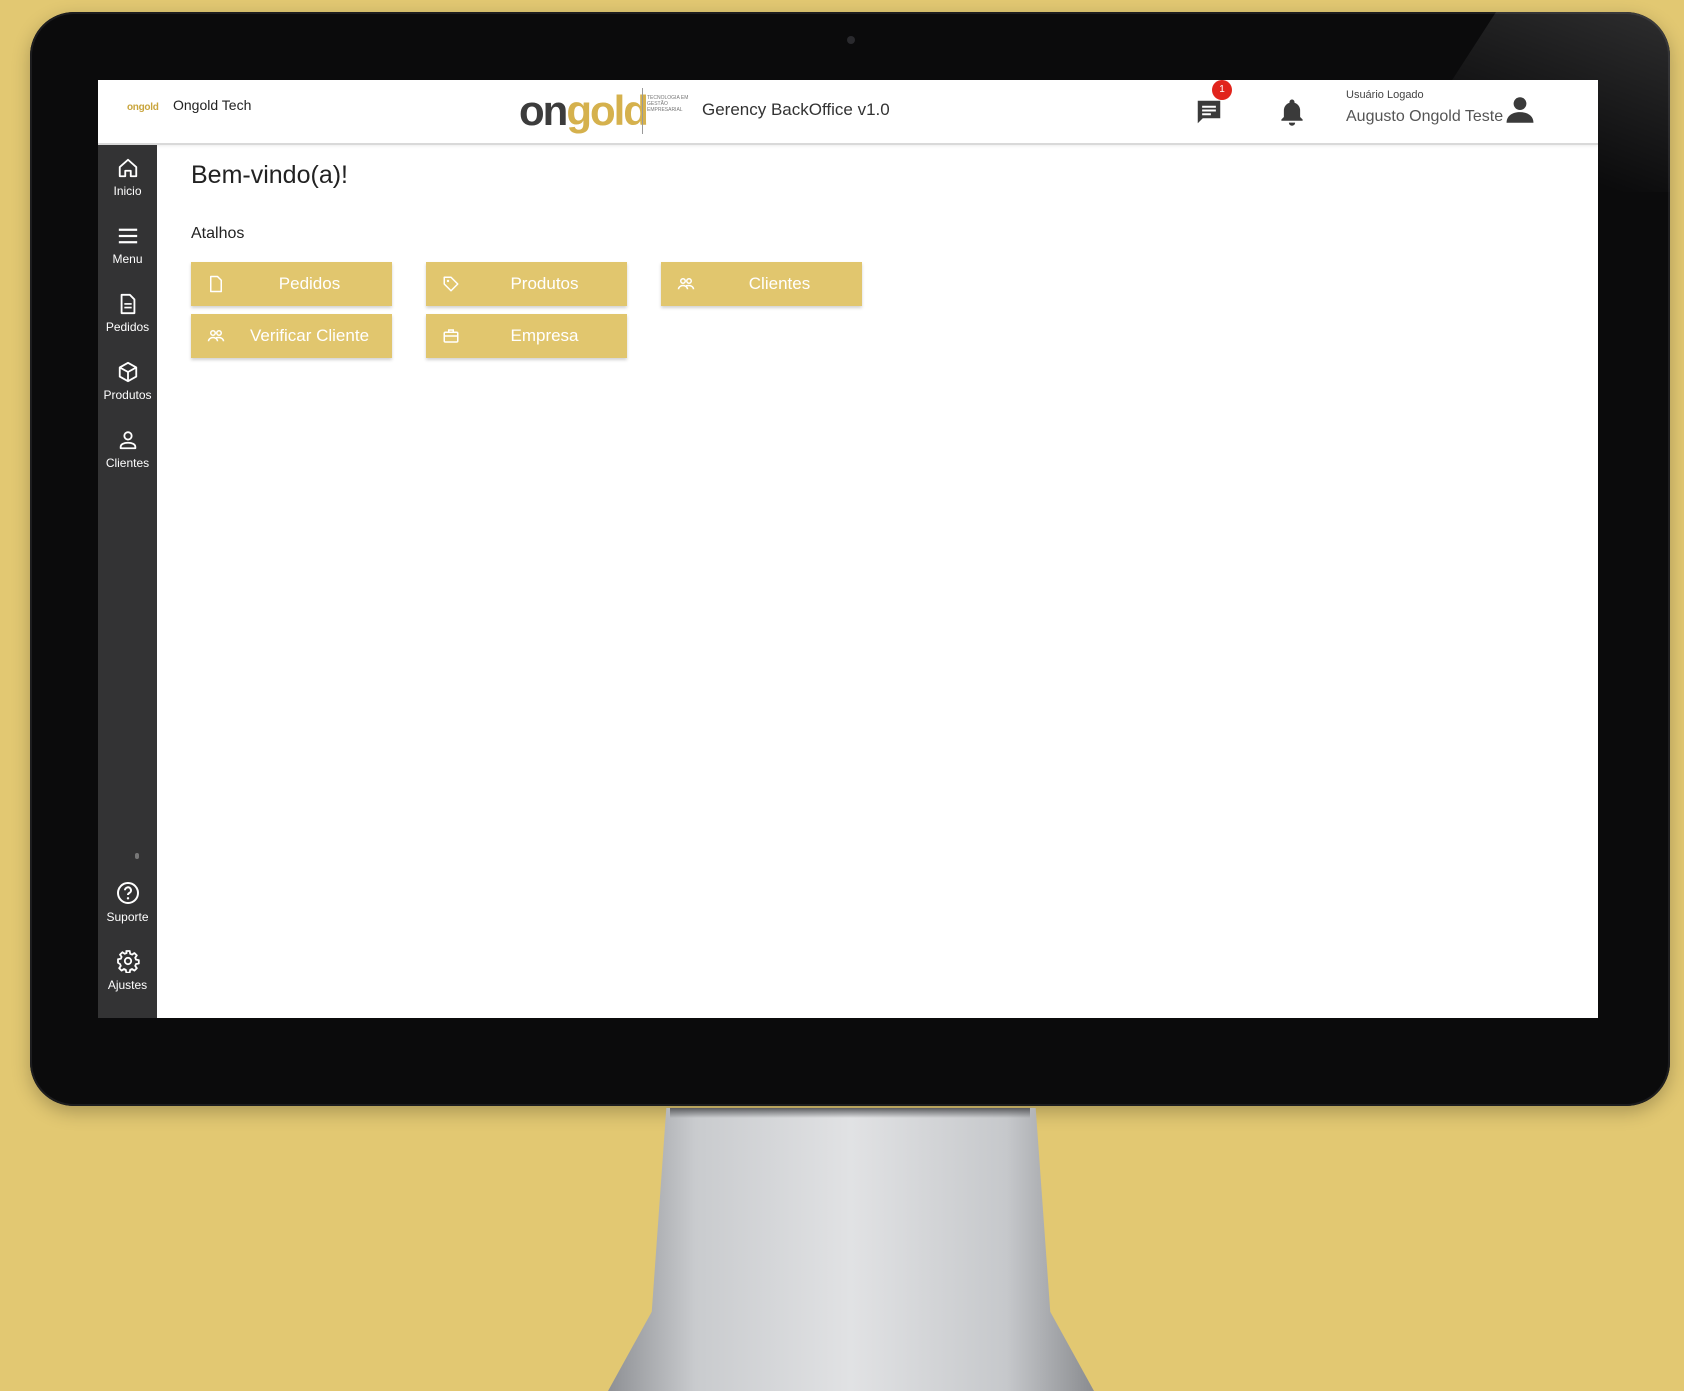 This screenshot has height=1391, width=1684. I want to click on sidebar-item-pedidos: Pedidos, so click(127, 317).